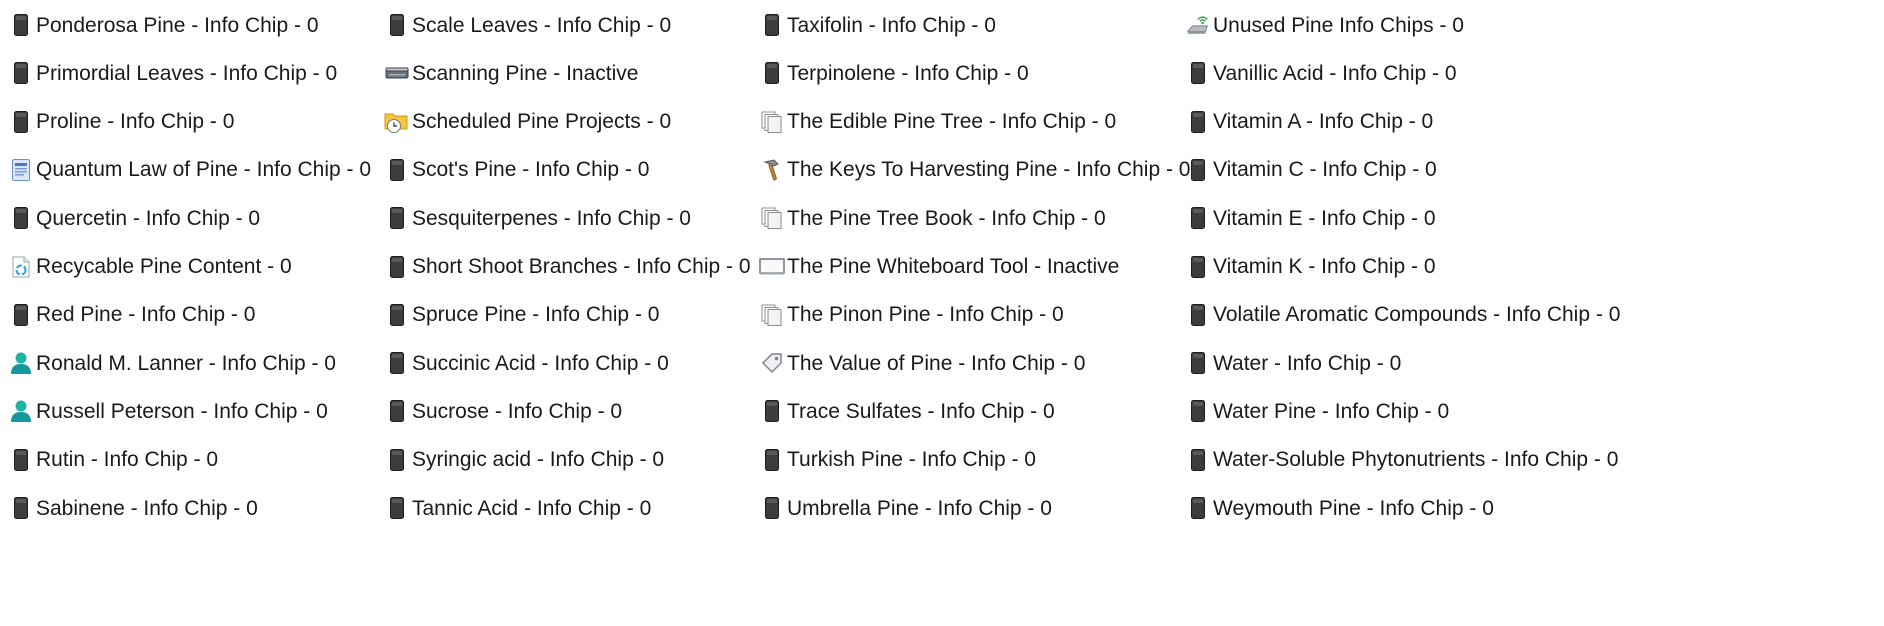 The height and width of the screenshot is (626, 1884). What do you see at coordinates (1324, 266) in the screenshot?
I see `file-item-label: Vitamin K - Info Chip - 0` at bounding box center [1324, 266].